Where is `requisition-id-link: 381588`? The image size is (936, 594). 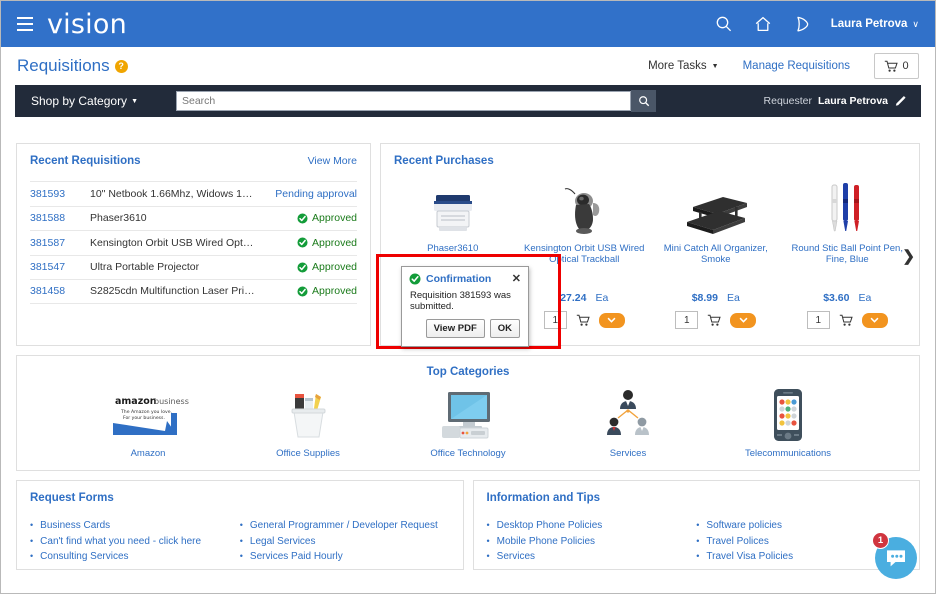 requisition-id-link: 381588 is located at coordinates (60, 218).